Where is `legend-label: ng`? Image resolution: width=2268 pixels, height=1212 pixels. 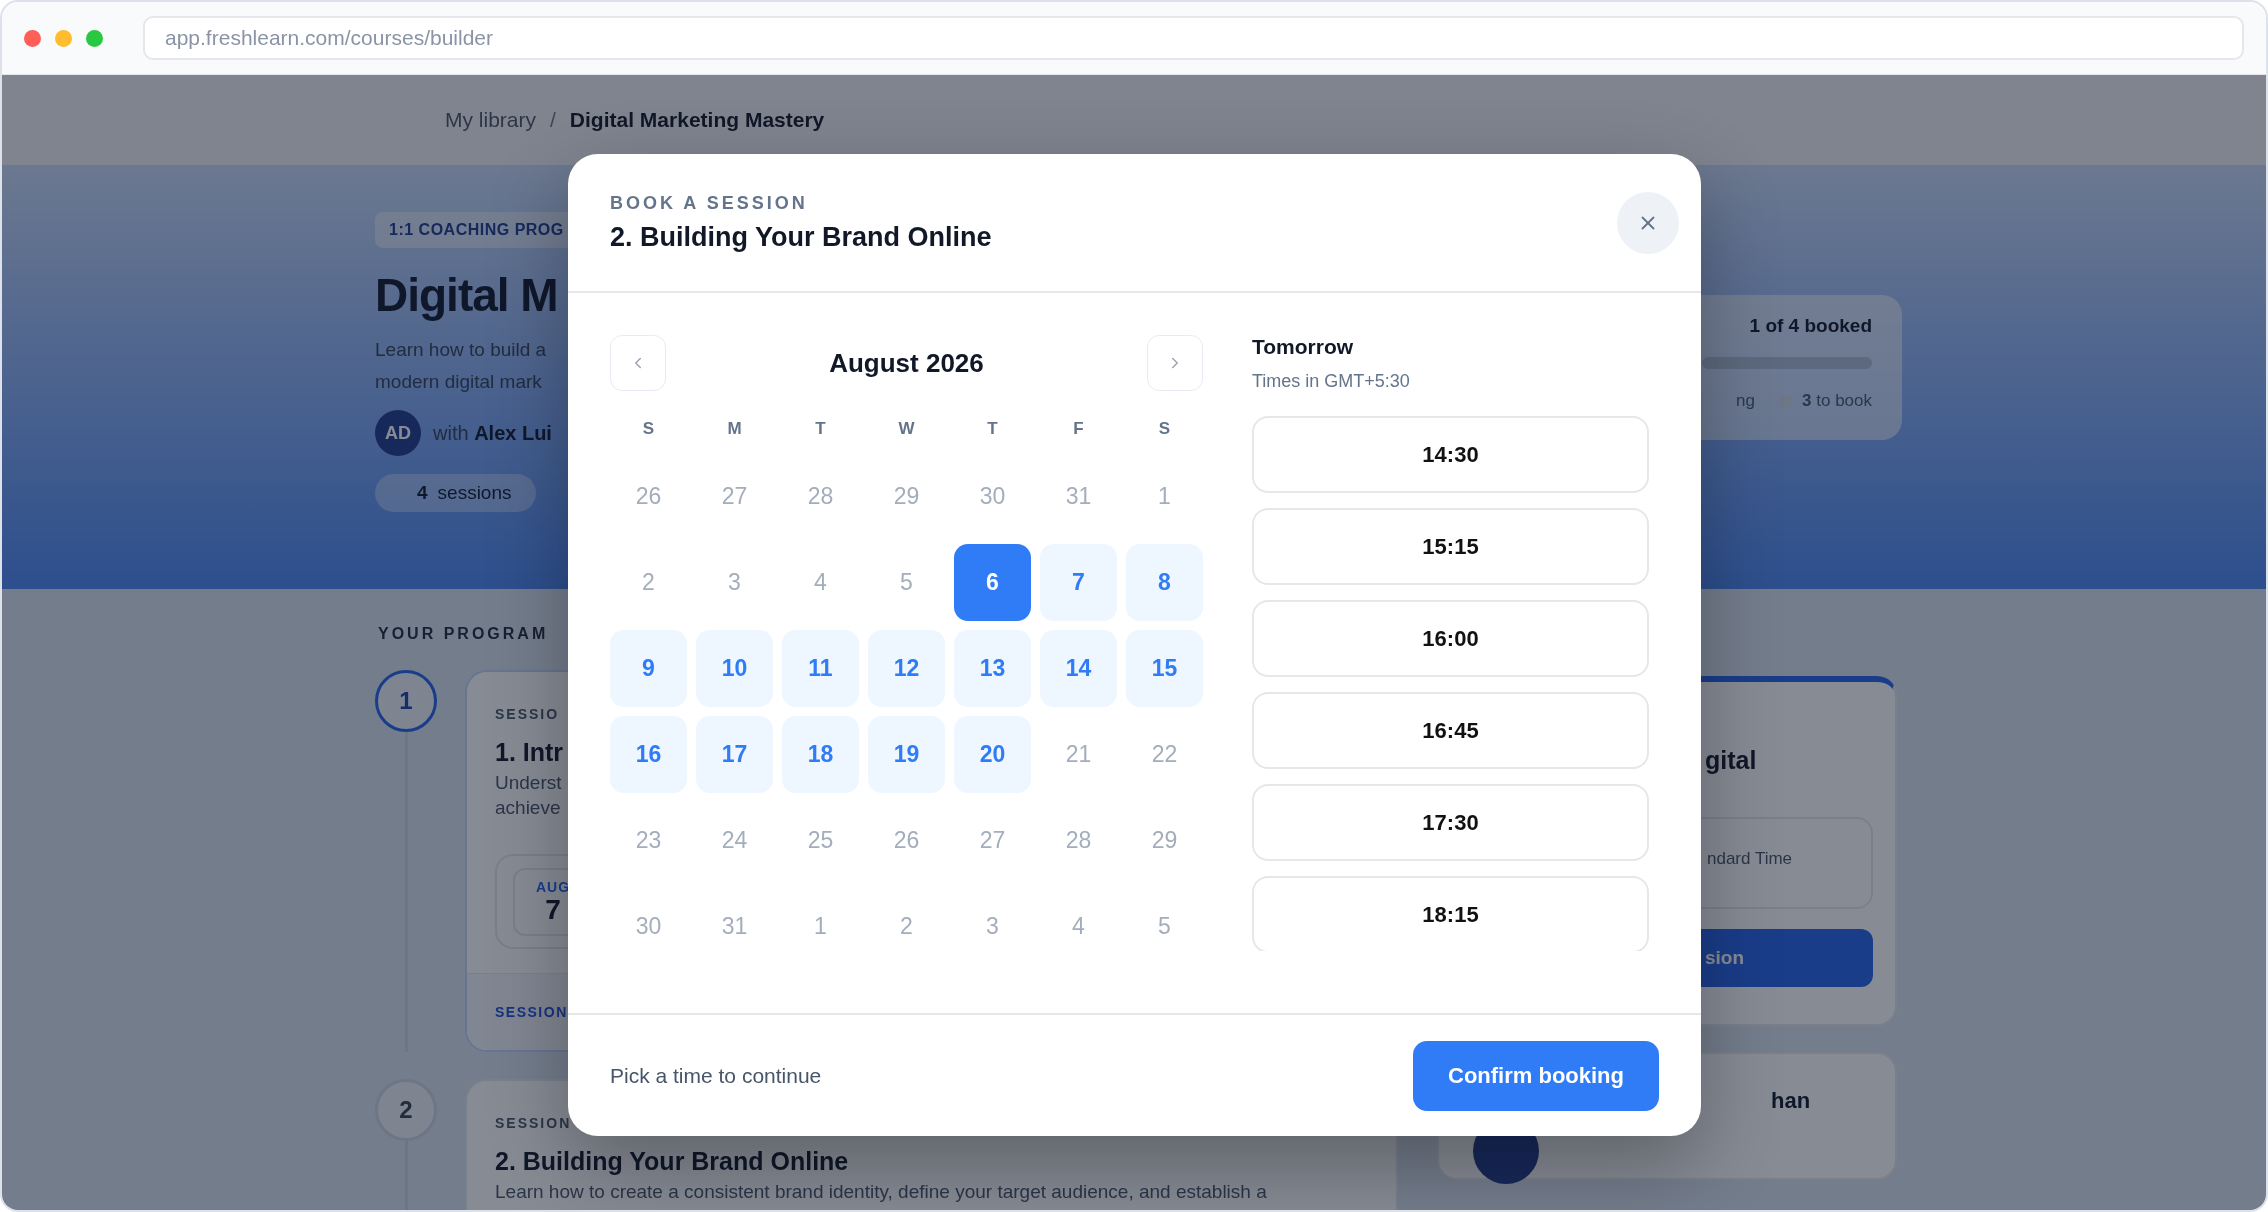
legend-label: ng is located at coordinates (1746, 401).